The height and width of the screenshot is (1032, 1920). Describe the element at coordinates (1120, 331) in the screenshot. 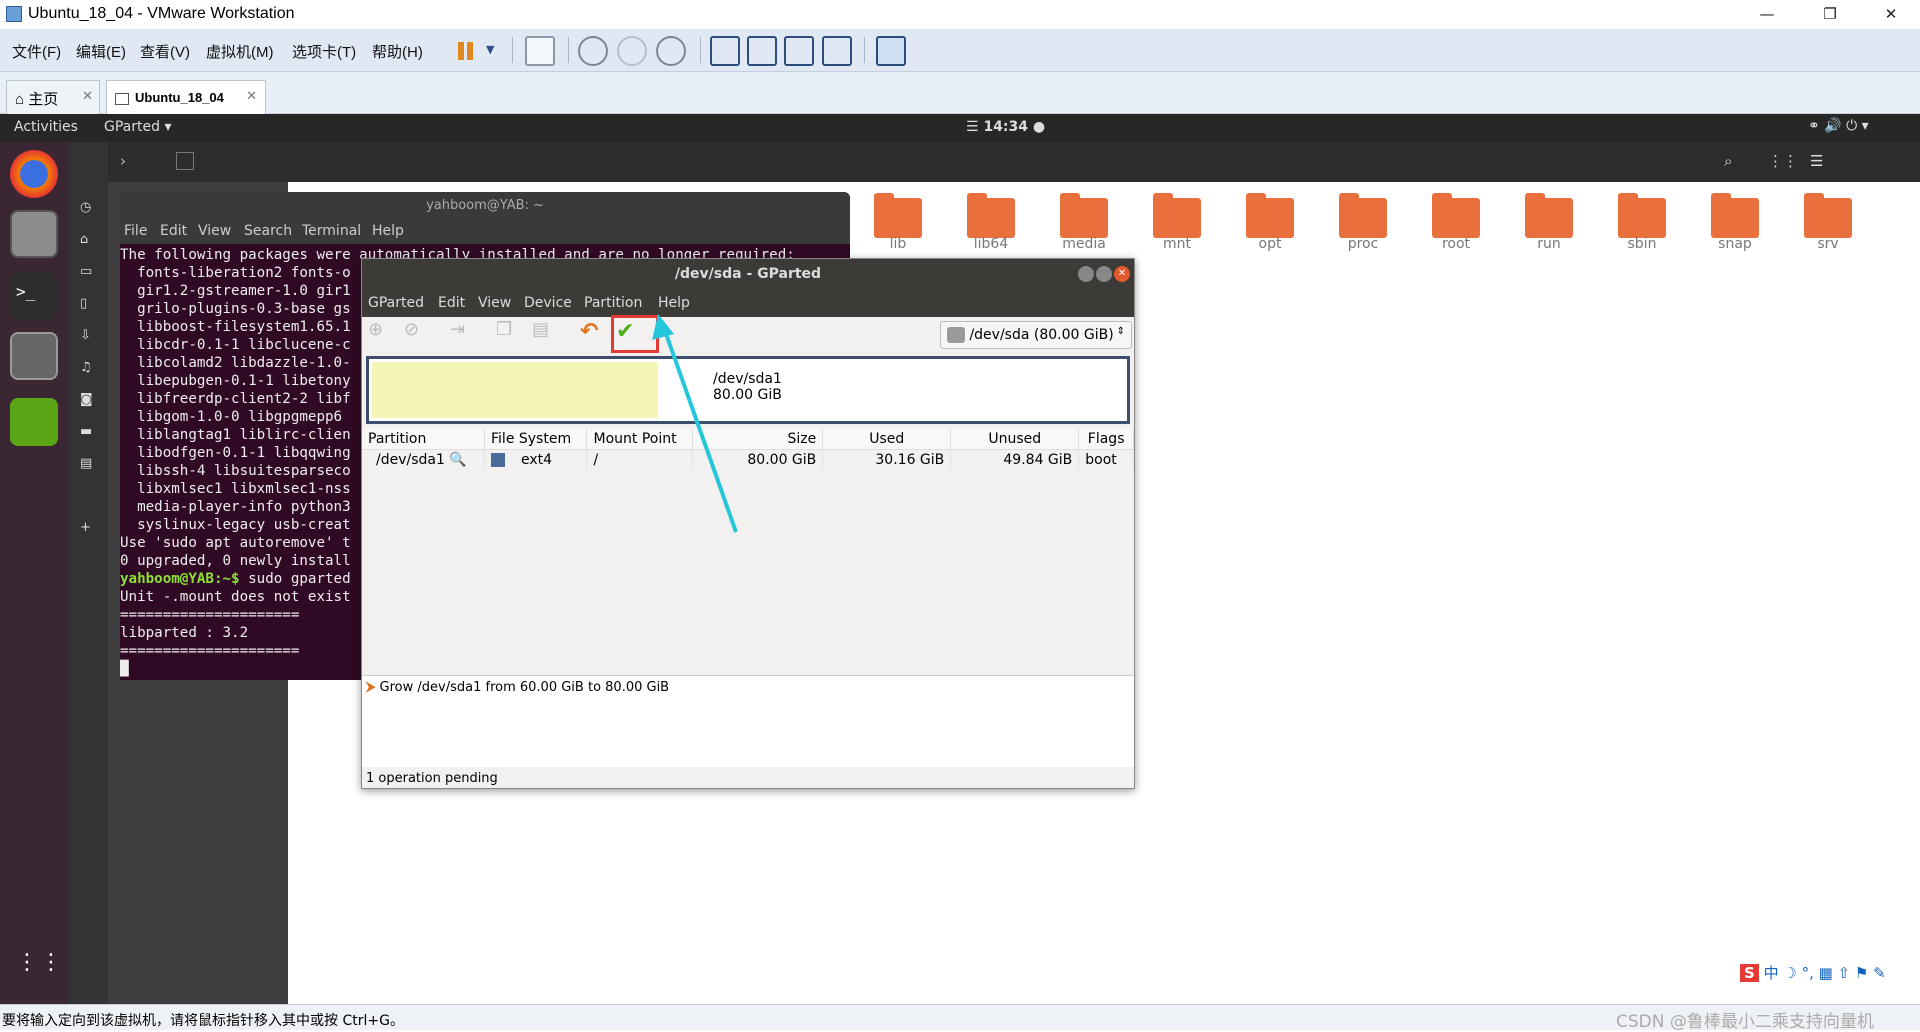

I see `chevron-updown-icon: ⇕` at that location.